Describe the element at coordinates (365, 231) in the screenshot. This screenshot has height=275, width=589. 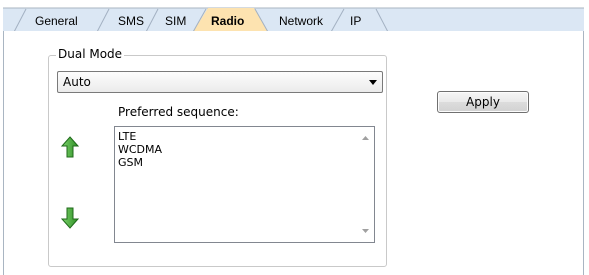
I see `scroll-down-icon` at that location.